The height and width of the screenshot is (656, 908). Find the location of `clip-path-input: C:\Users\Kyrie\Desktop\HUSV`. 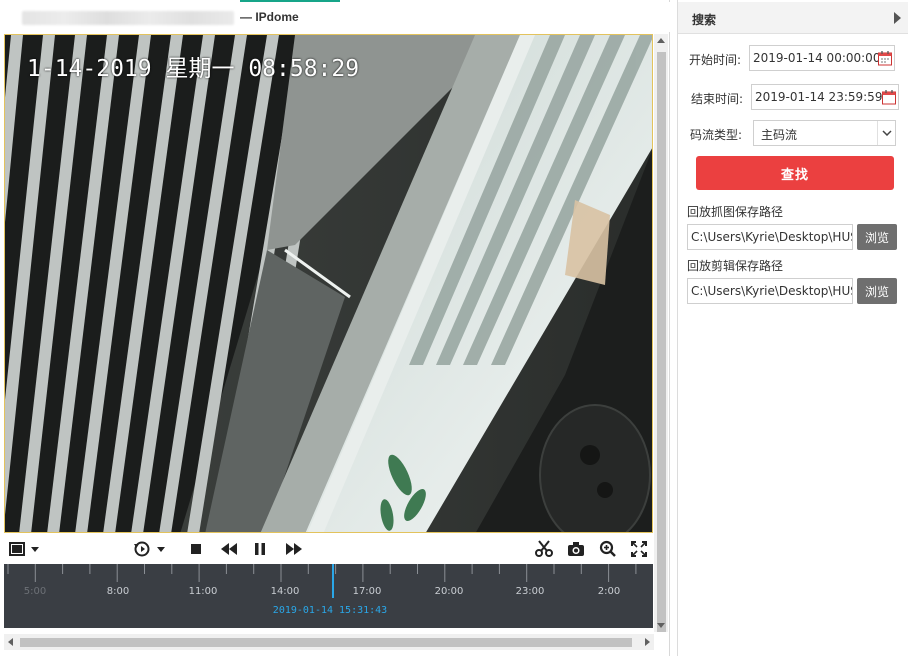

clip-path-input: C:\Users\Kyrie\Desktop\HUSV is located at coordinates (770, 291).